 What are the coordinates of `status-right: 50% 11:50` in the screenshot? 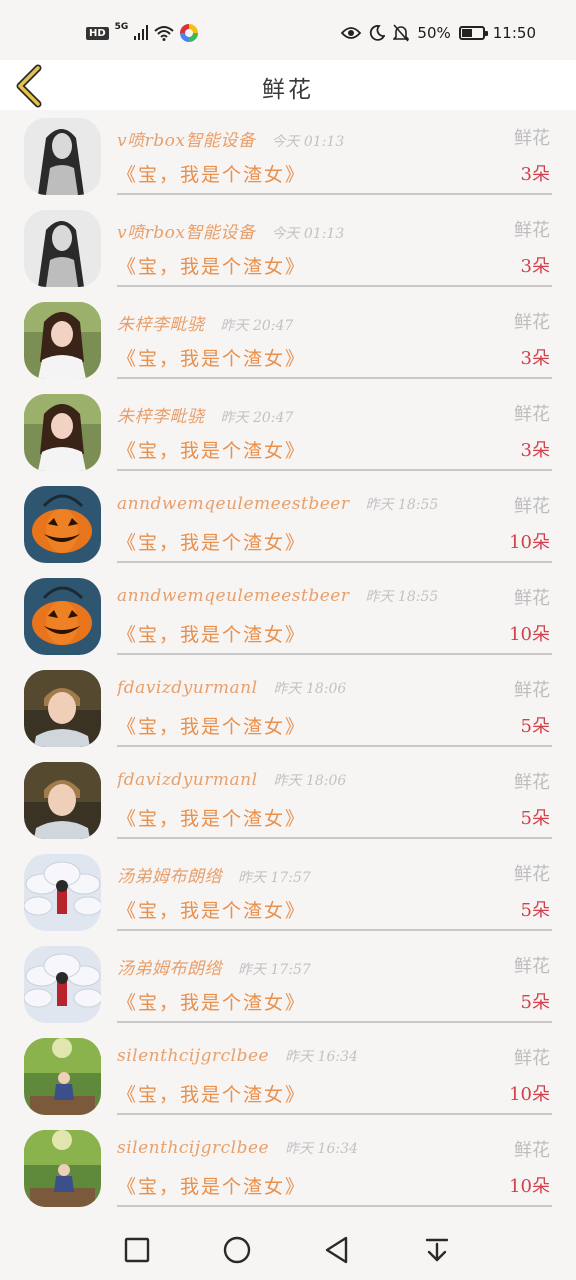 It's located at (438, 33).